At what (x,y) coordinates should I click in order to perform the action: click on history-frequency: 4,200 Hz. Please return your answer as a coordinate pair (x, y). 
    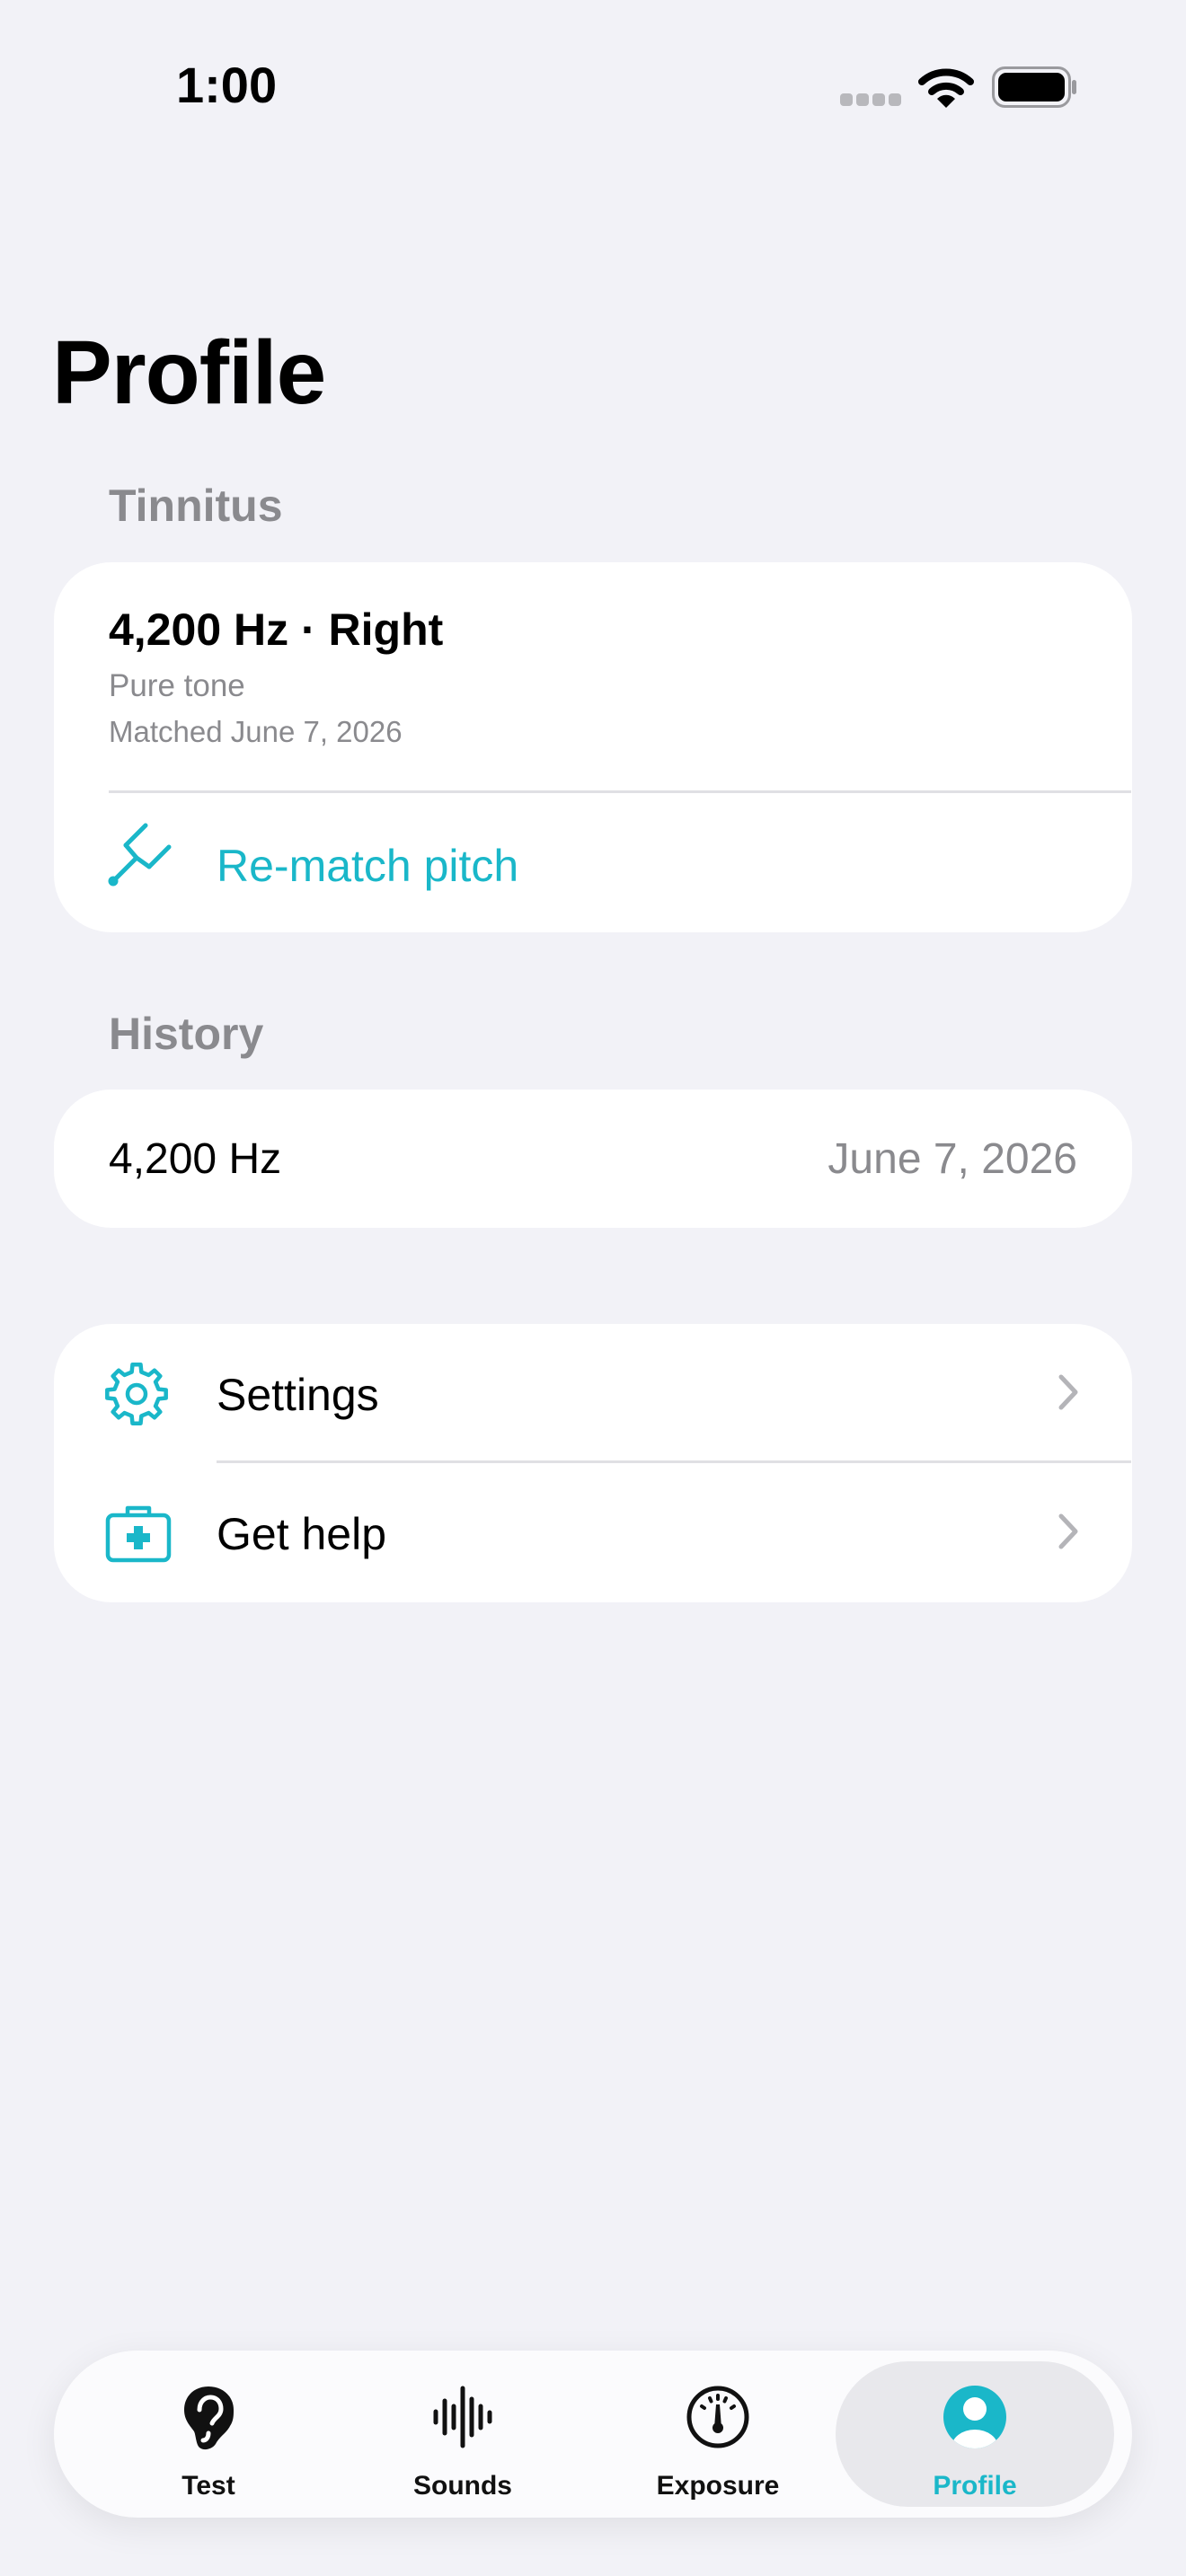
    Looking at the image, I should click on (195, 1159).